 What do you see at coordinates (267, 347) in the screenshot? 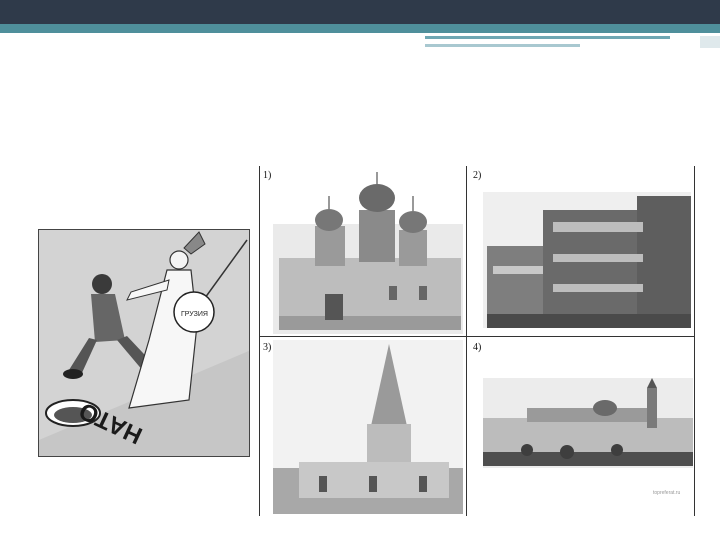
I see `photo-label-3: 3)` at bounding box center [267, 347].